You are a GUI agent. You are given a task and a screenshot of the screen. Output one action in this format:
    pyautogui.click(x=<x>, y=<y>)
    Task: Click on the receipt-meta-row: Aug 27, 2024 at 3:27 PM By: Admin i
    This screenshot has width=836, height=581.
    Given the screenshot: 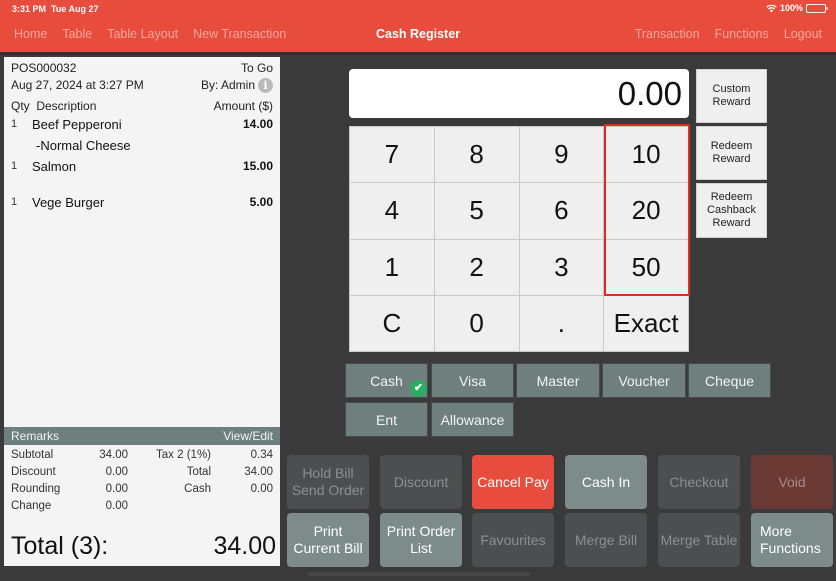 What is the action you would take?
    pyautogui.click(x=142, y=86)
    